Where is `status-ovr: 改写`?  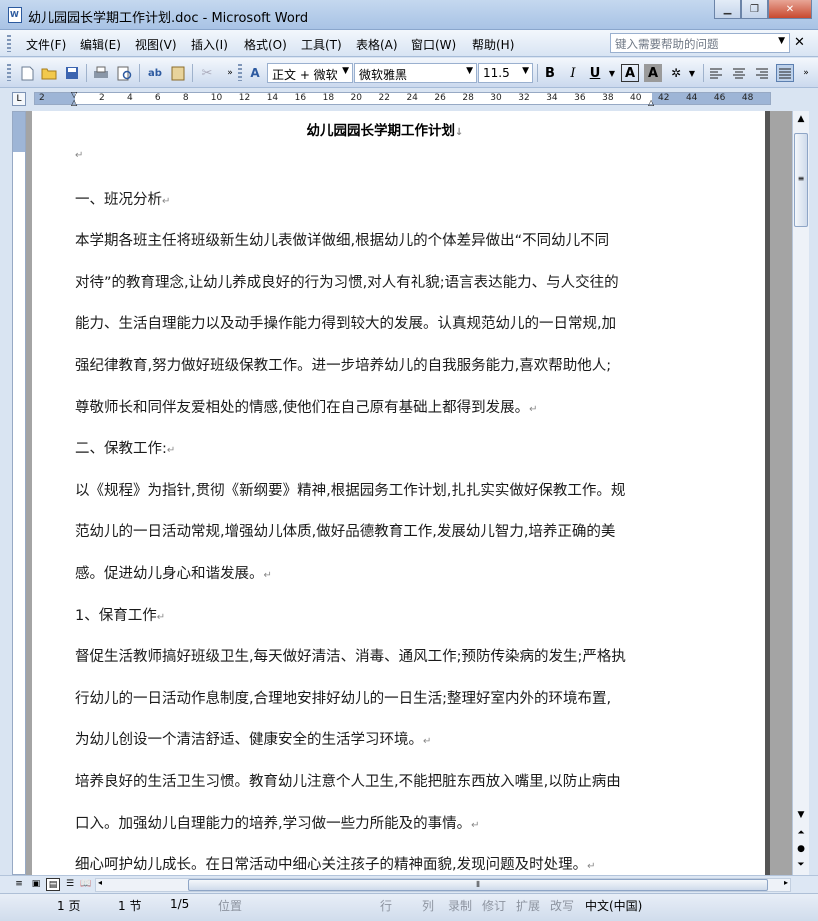 status-ovr: 改写 is located at coordinates (562, 905).